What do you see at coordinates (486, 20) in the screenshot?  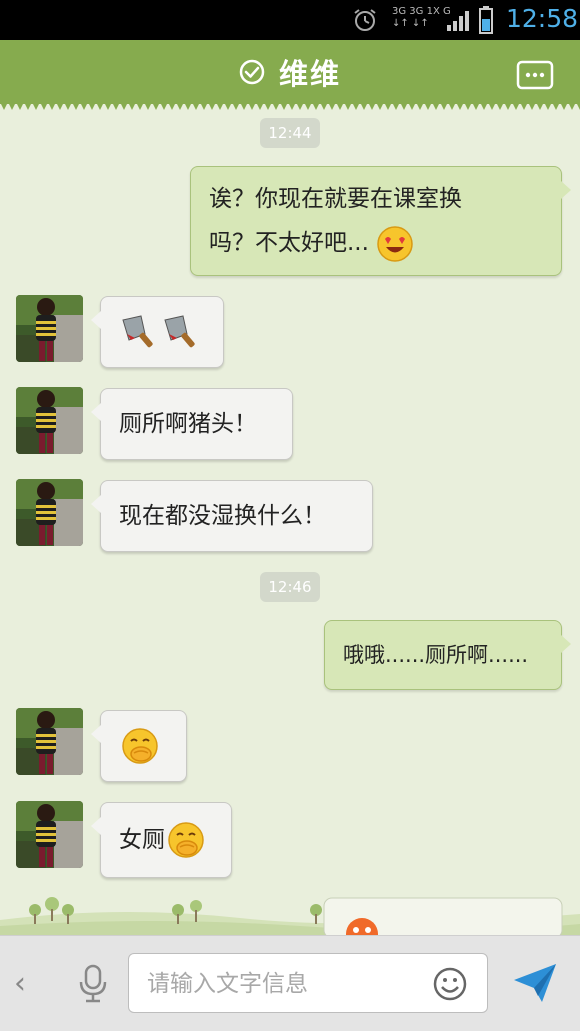 I see `battery-icon` at bounding box center [486, 20].